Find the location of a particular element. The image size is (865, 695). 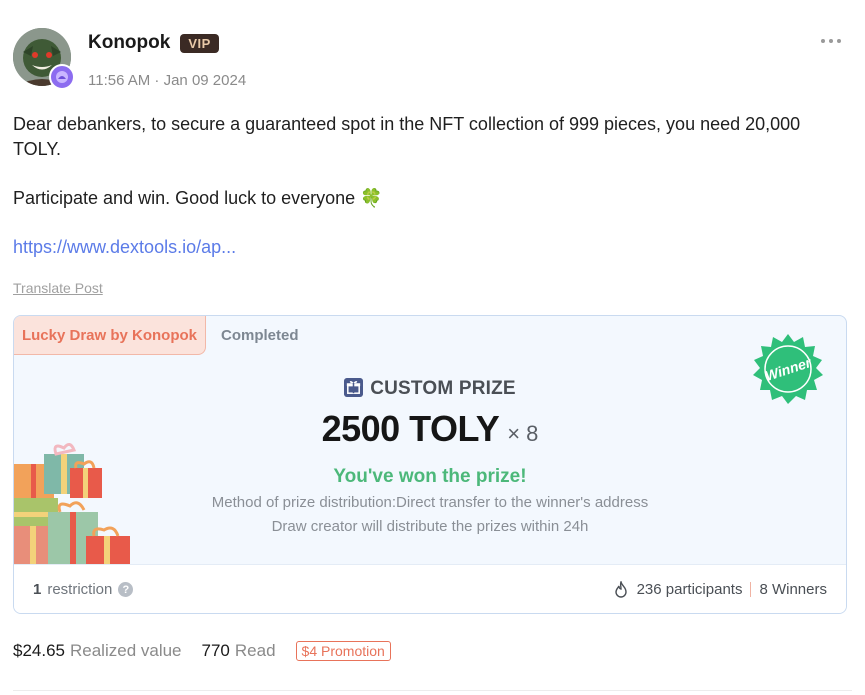

read-label: Read is located at coordinates (255, 650).